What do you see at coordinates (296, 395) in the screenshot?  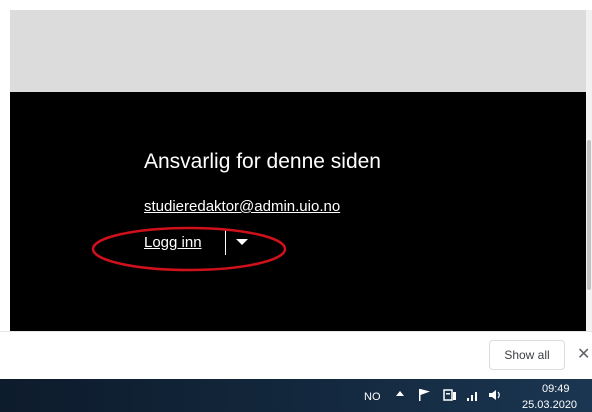 I see `windows-taskbar: NO 09:49 25.03.2020` at bounding box center [296, 395].